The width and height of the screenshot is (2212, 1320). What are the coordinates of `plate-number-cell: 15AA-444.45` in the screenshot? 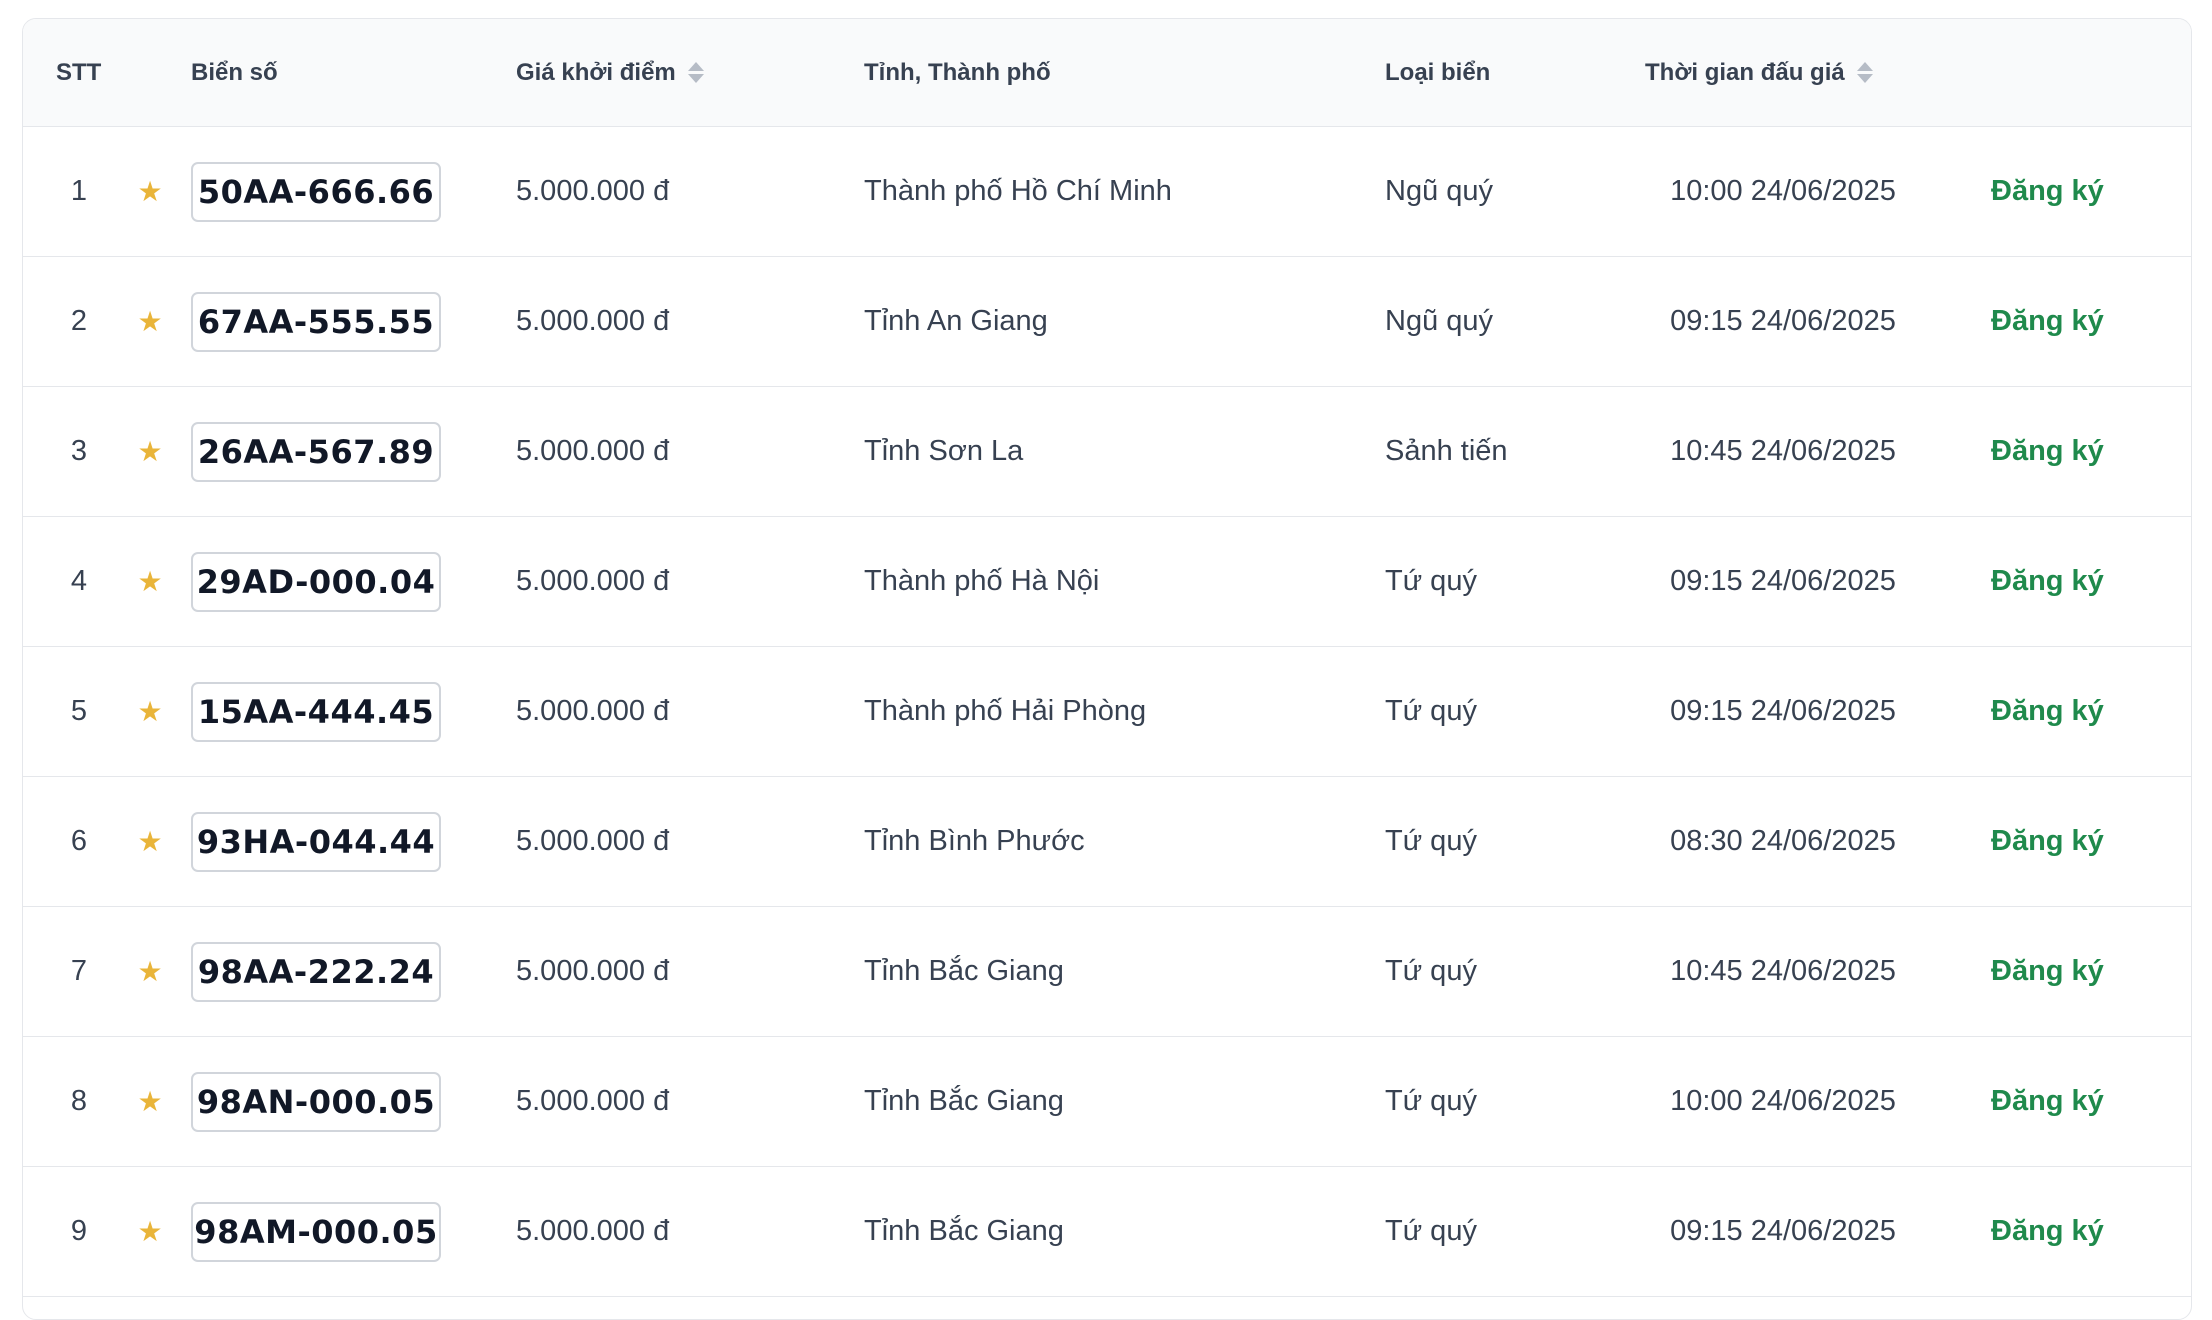 It's located at (316, 711).